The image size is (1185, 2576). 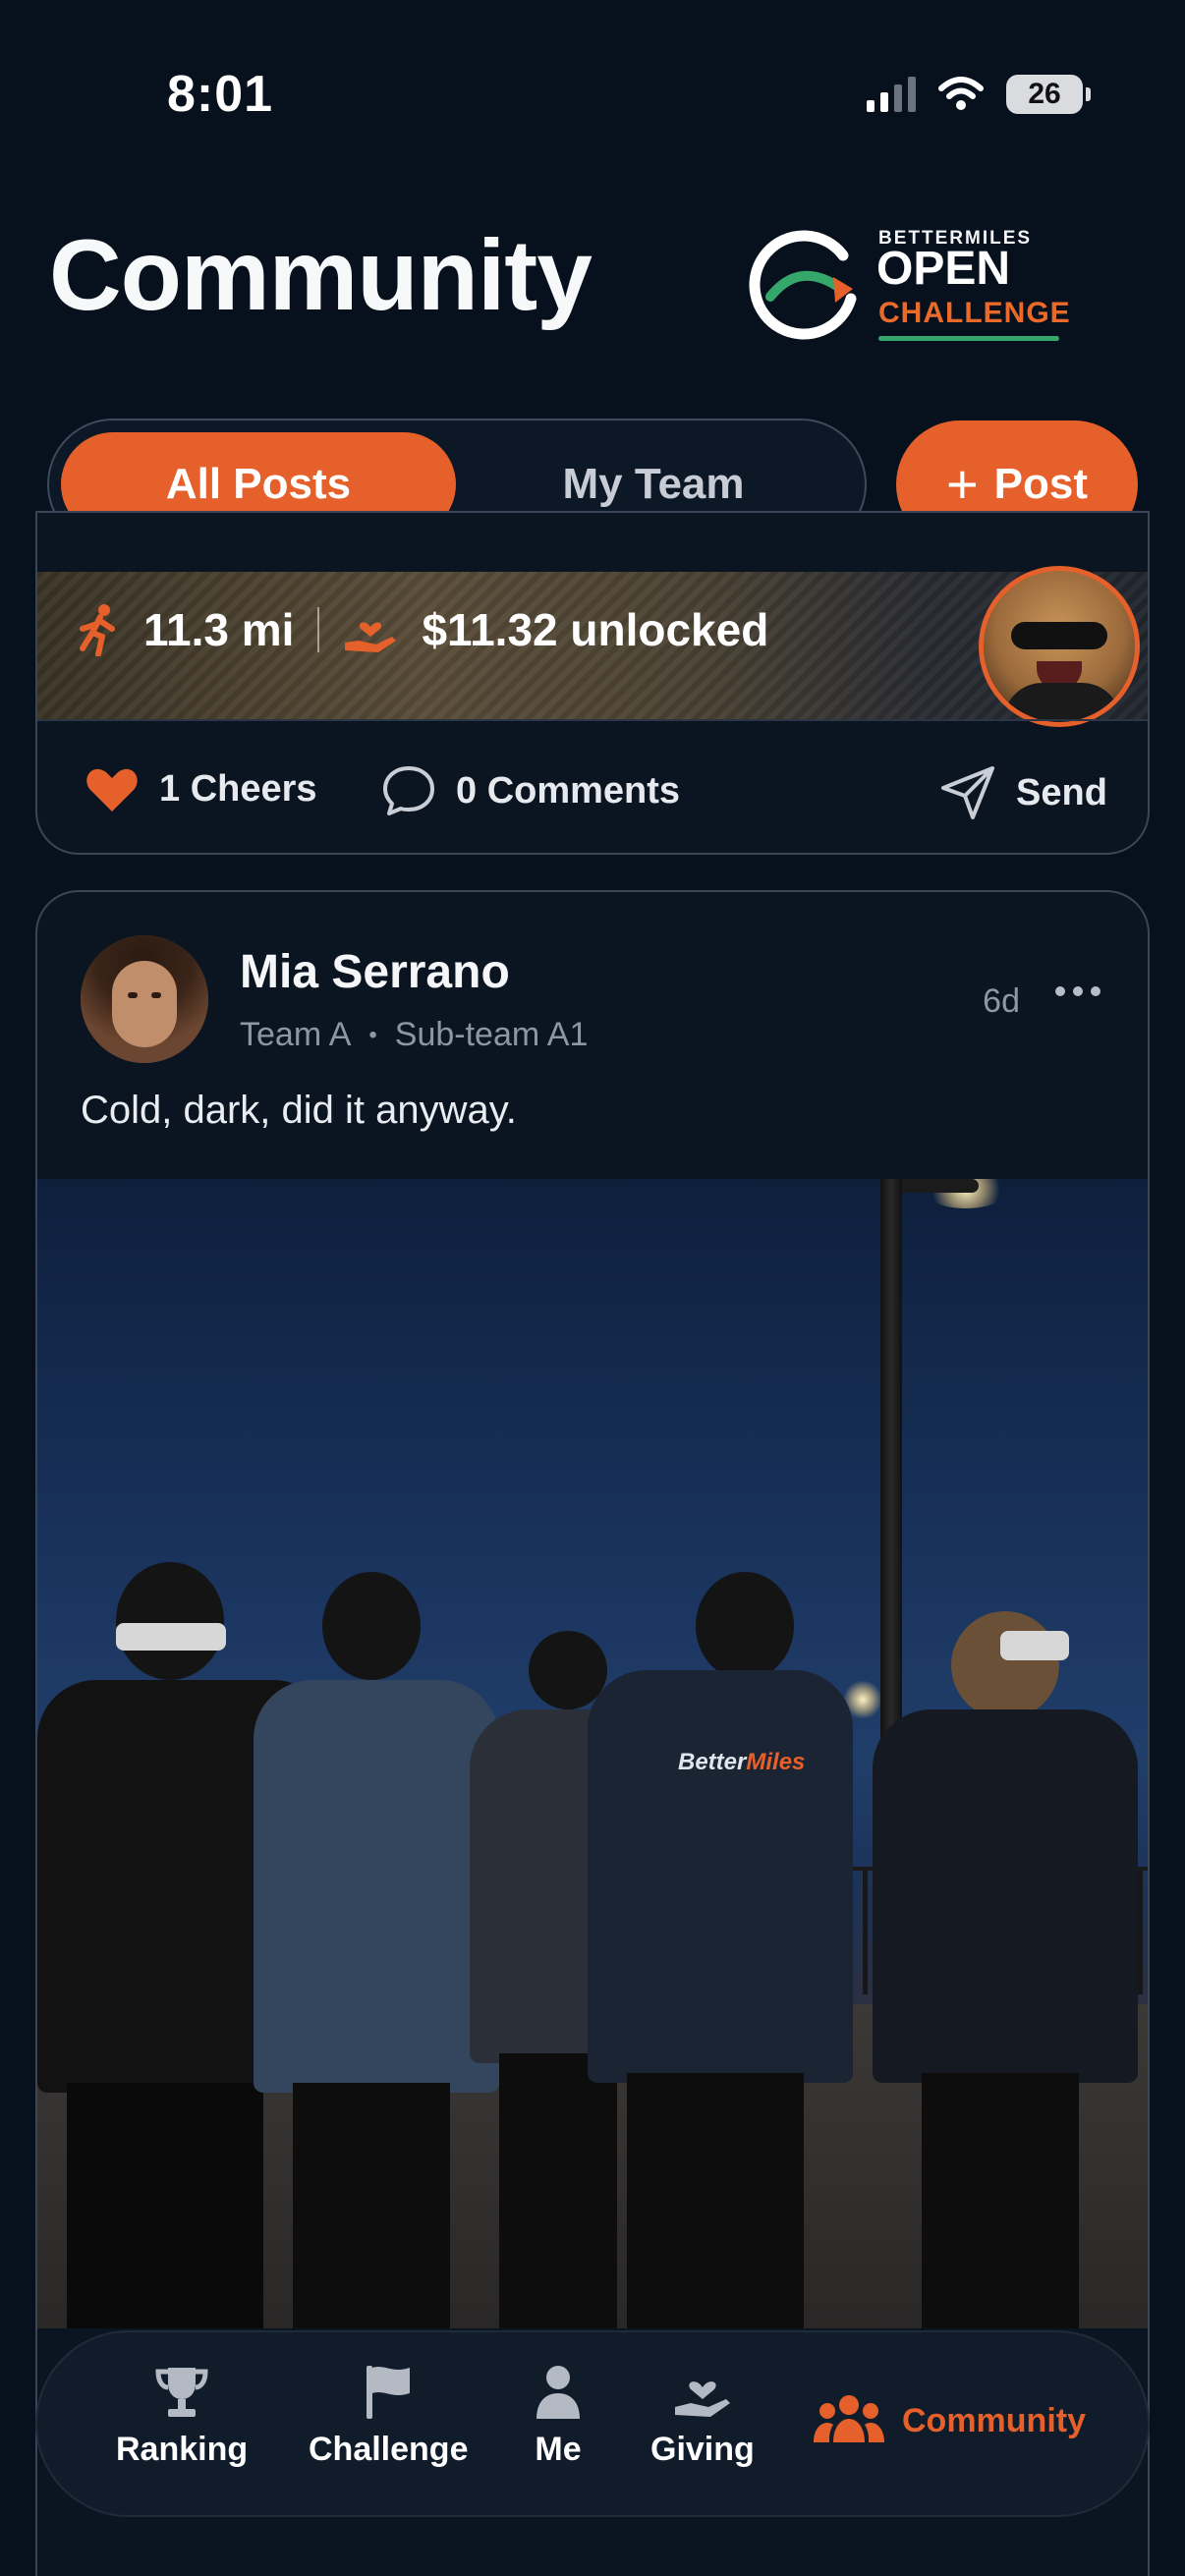 I want to click on new-post-label: Post, so click(x=1041, y=484).